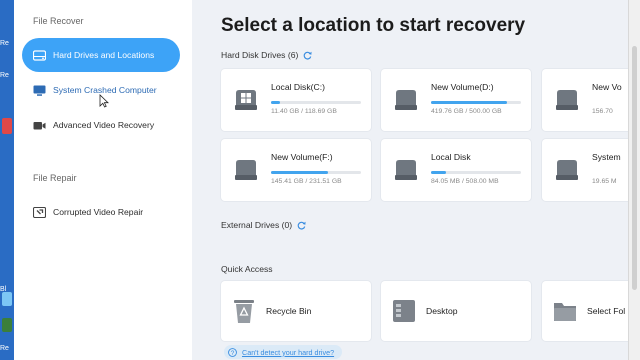 This screenshot has height=360, width=640. Describe the element at coordinates (247, 269) in the screenshot. I see `quick-access-label: Quick Access` at that location.